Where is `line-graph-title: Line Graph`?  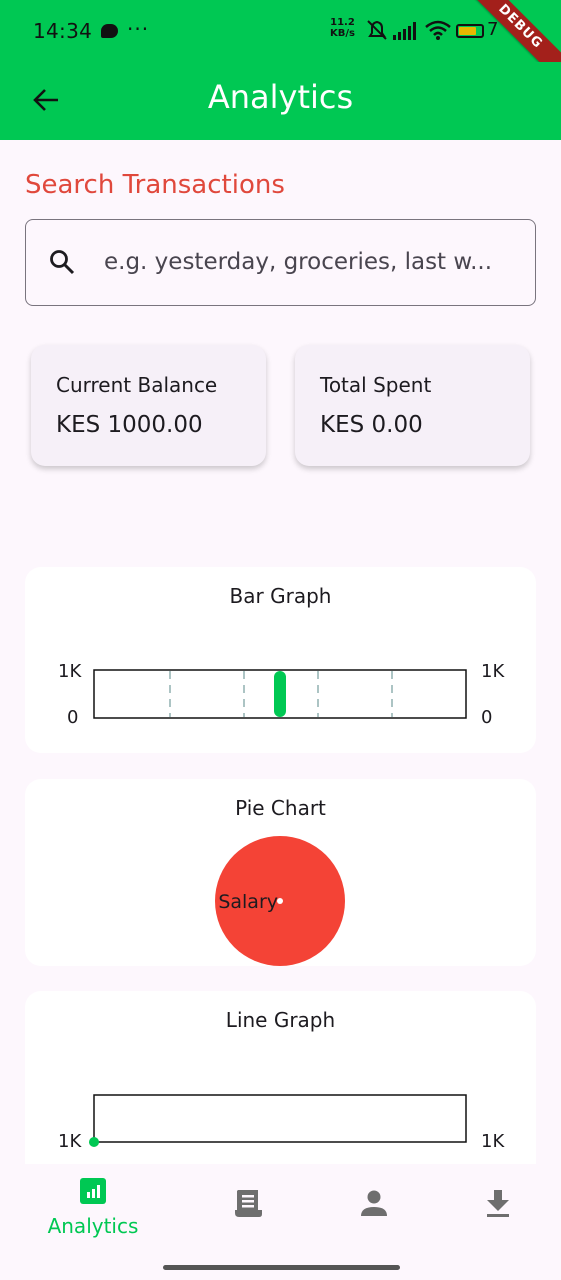
line-graph-title: Line Graph is located at coordinates (280, 1020).